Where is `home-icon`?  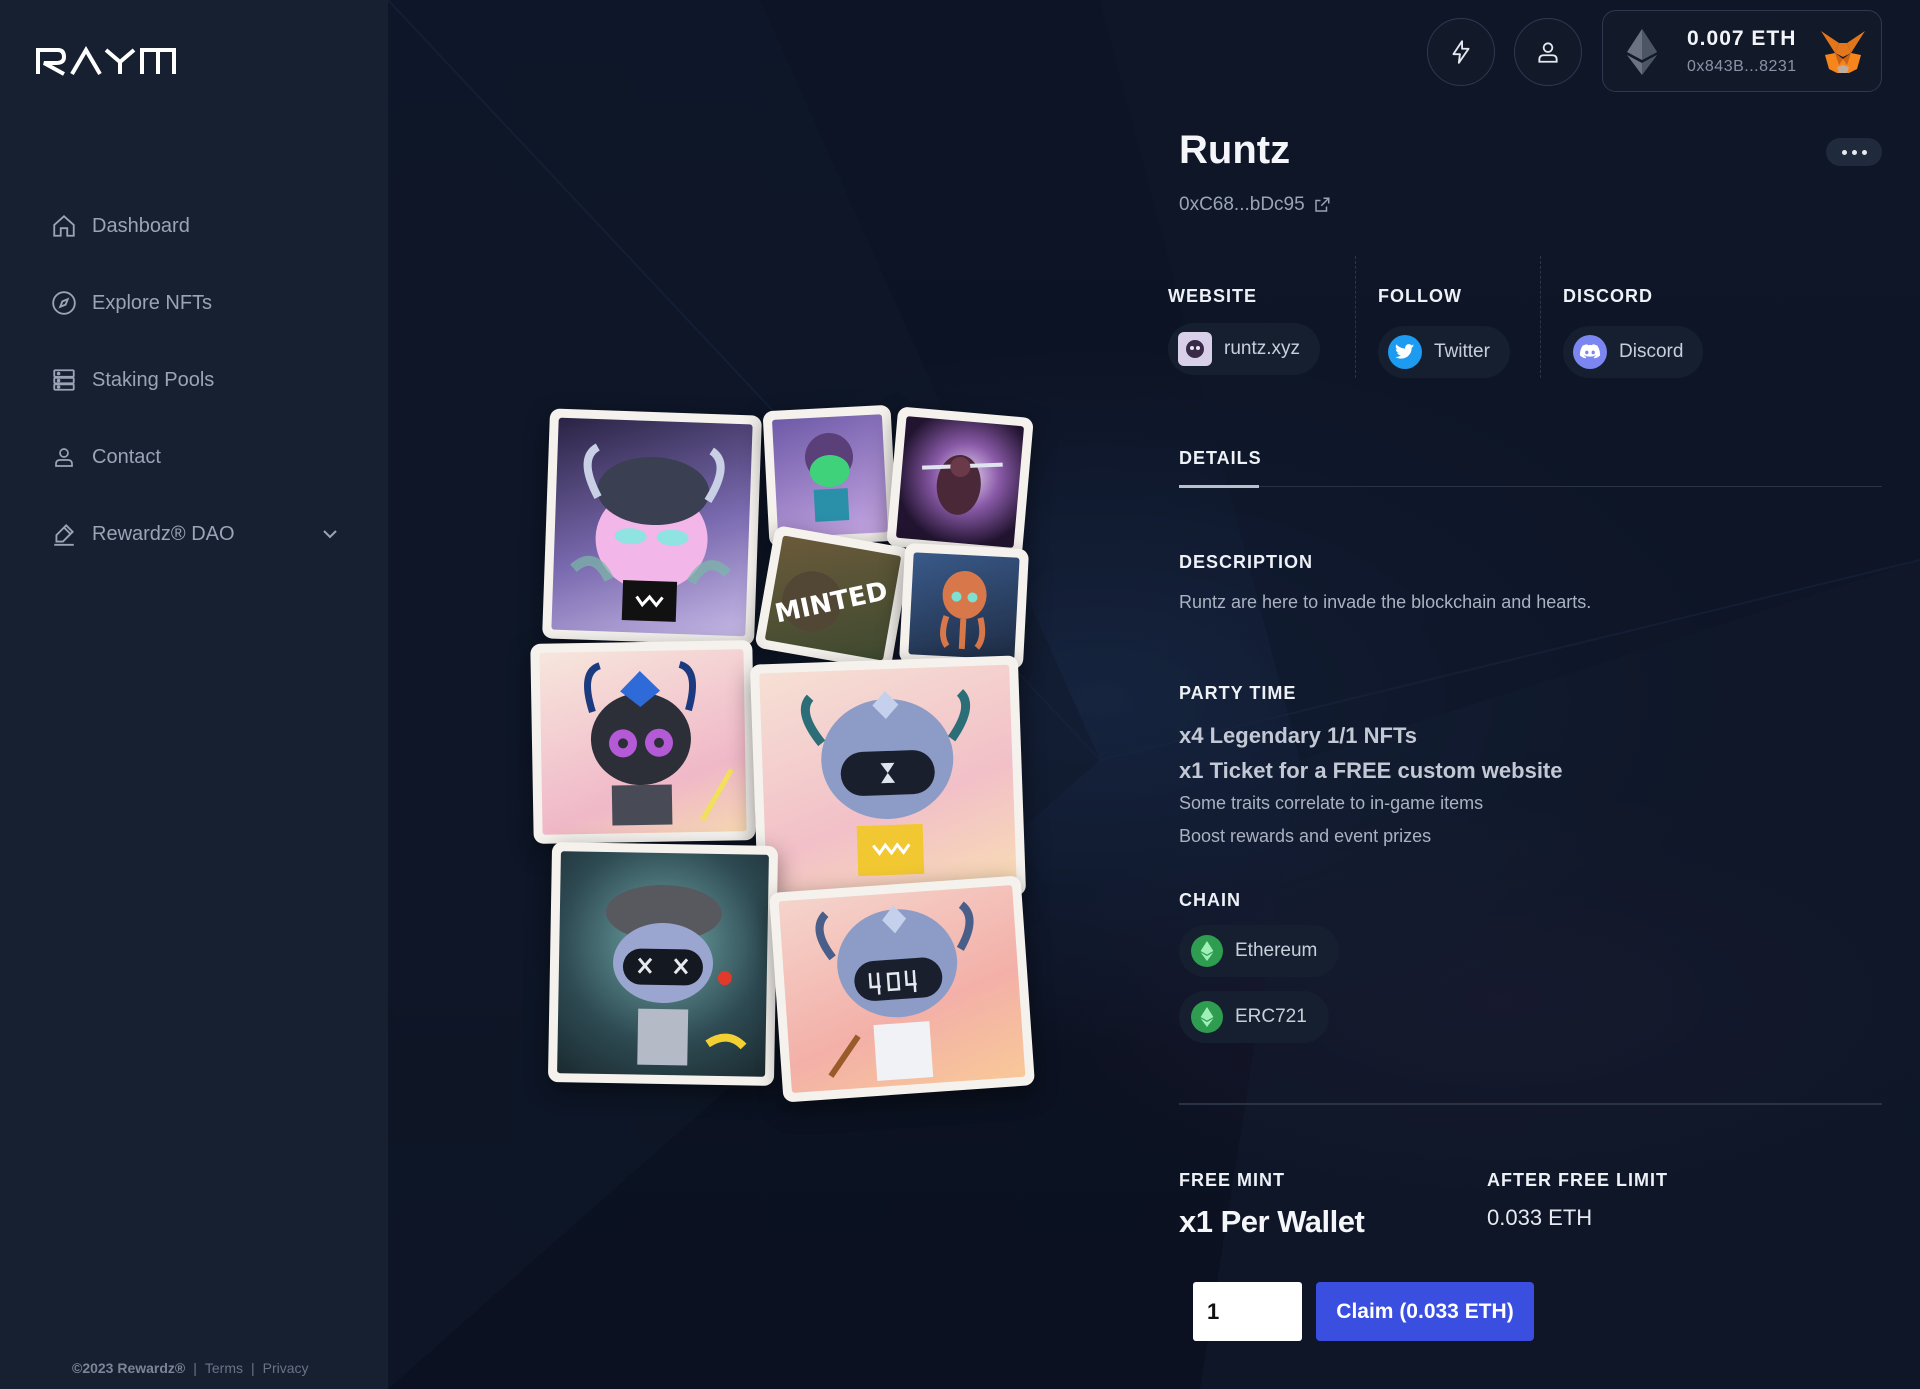
home-icon is located at coordinates (64, 226).